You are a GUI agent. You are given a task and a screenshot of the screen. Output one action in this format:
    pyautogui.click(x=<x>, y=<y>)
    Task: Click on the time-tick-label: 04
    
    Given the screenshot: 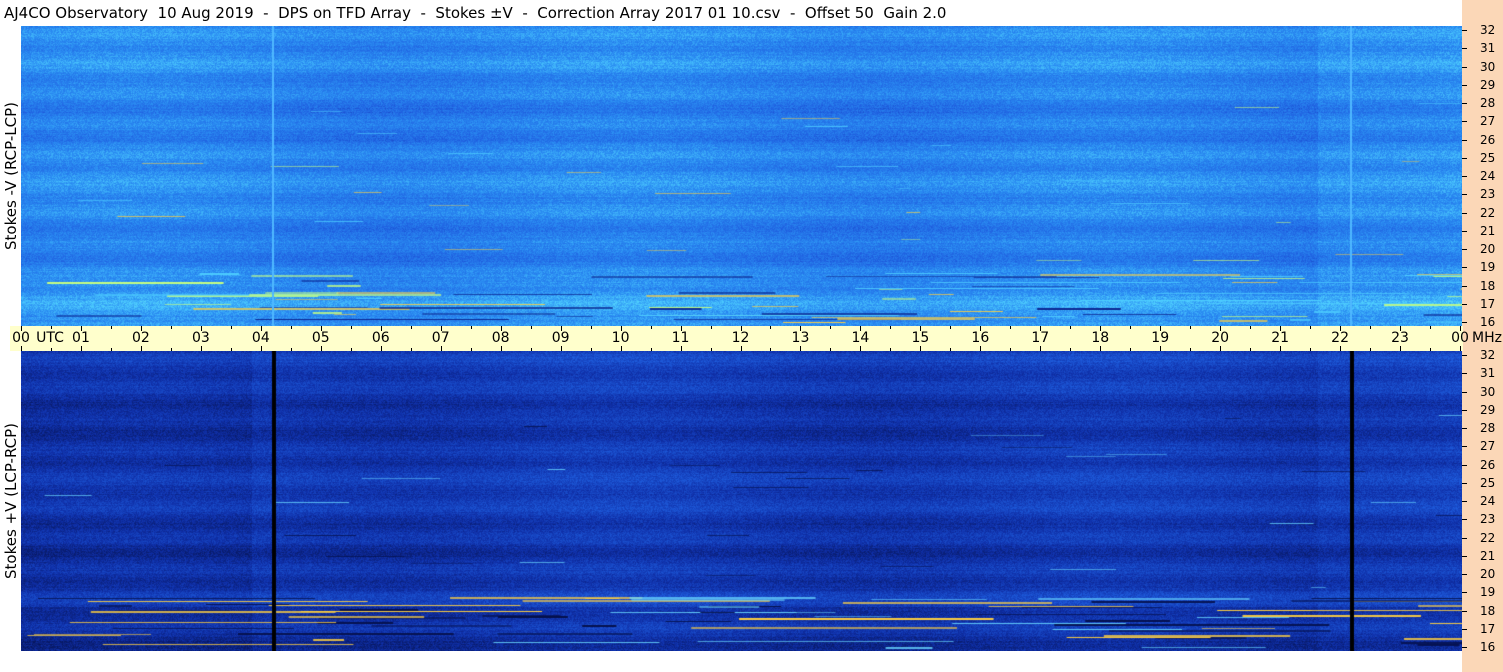 What is the action you would take?
    pyautogui.click(x=260, y=338)
    